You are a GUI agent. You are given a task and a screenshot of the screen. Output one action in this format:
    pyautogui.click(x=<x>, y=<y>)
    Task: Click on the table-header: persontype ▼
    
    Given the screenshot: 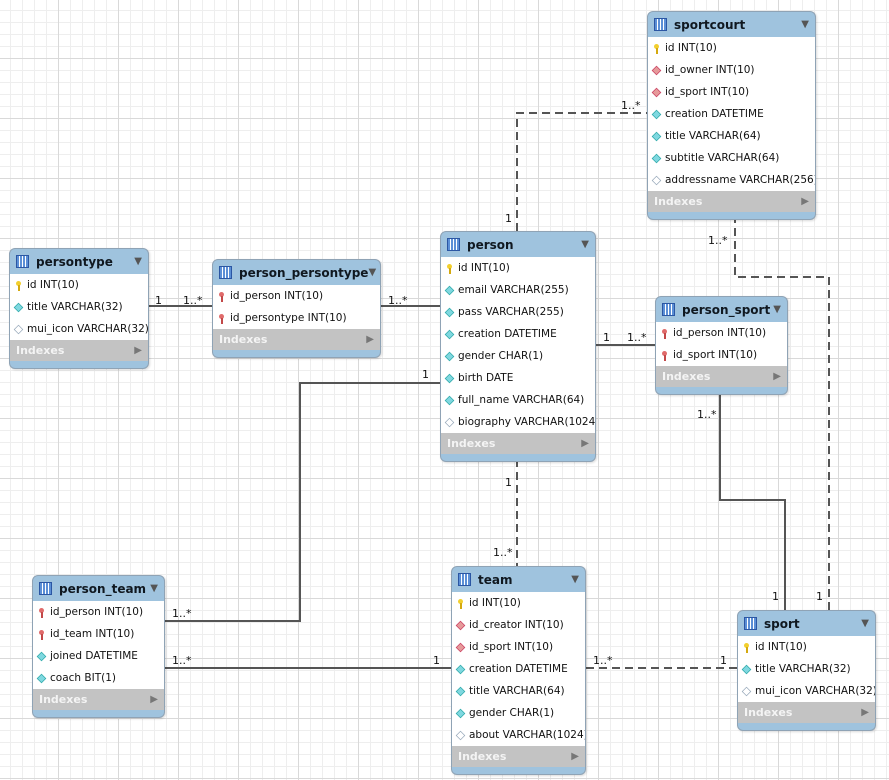 What is the action you would take?
    pyautogui.click(x=79, y=261)
    